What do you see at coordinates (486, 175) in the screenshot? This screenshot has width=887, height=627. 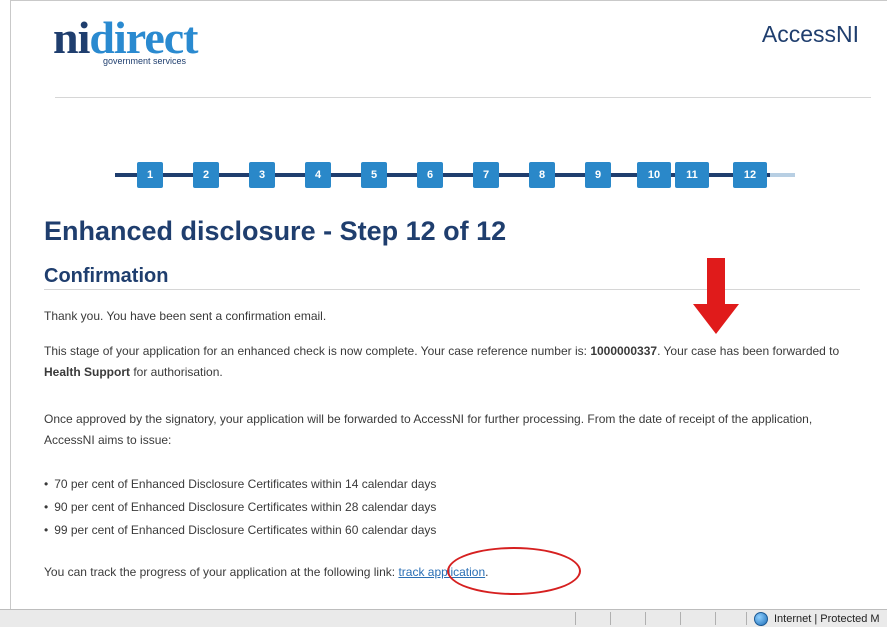 I see `step-7: 7` at bounding box center [486, 175].